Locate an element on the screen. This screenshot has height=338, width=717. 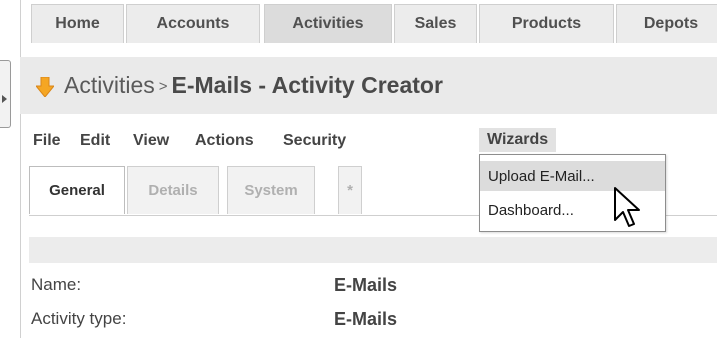
nav-tab-depots: Depots is located at coordinates (666, 23).